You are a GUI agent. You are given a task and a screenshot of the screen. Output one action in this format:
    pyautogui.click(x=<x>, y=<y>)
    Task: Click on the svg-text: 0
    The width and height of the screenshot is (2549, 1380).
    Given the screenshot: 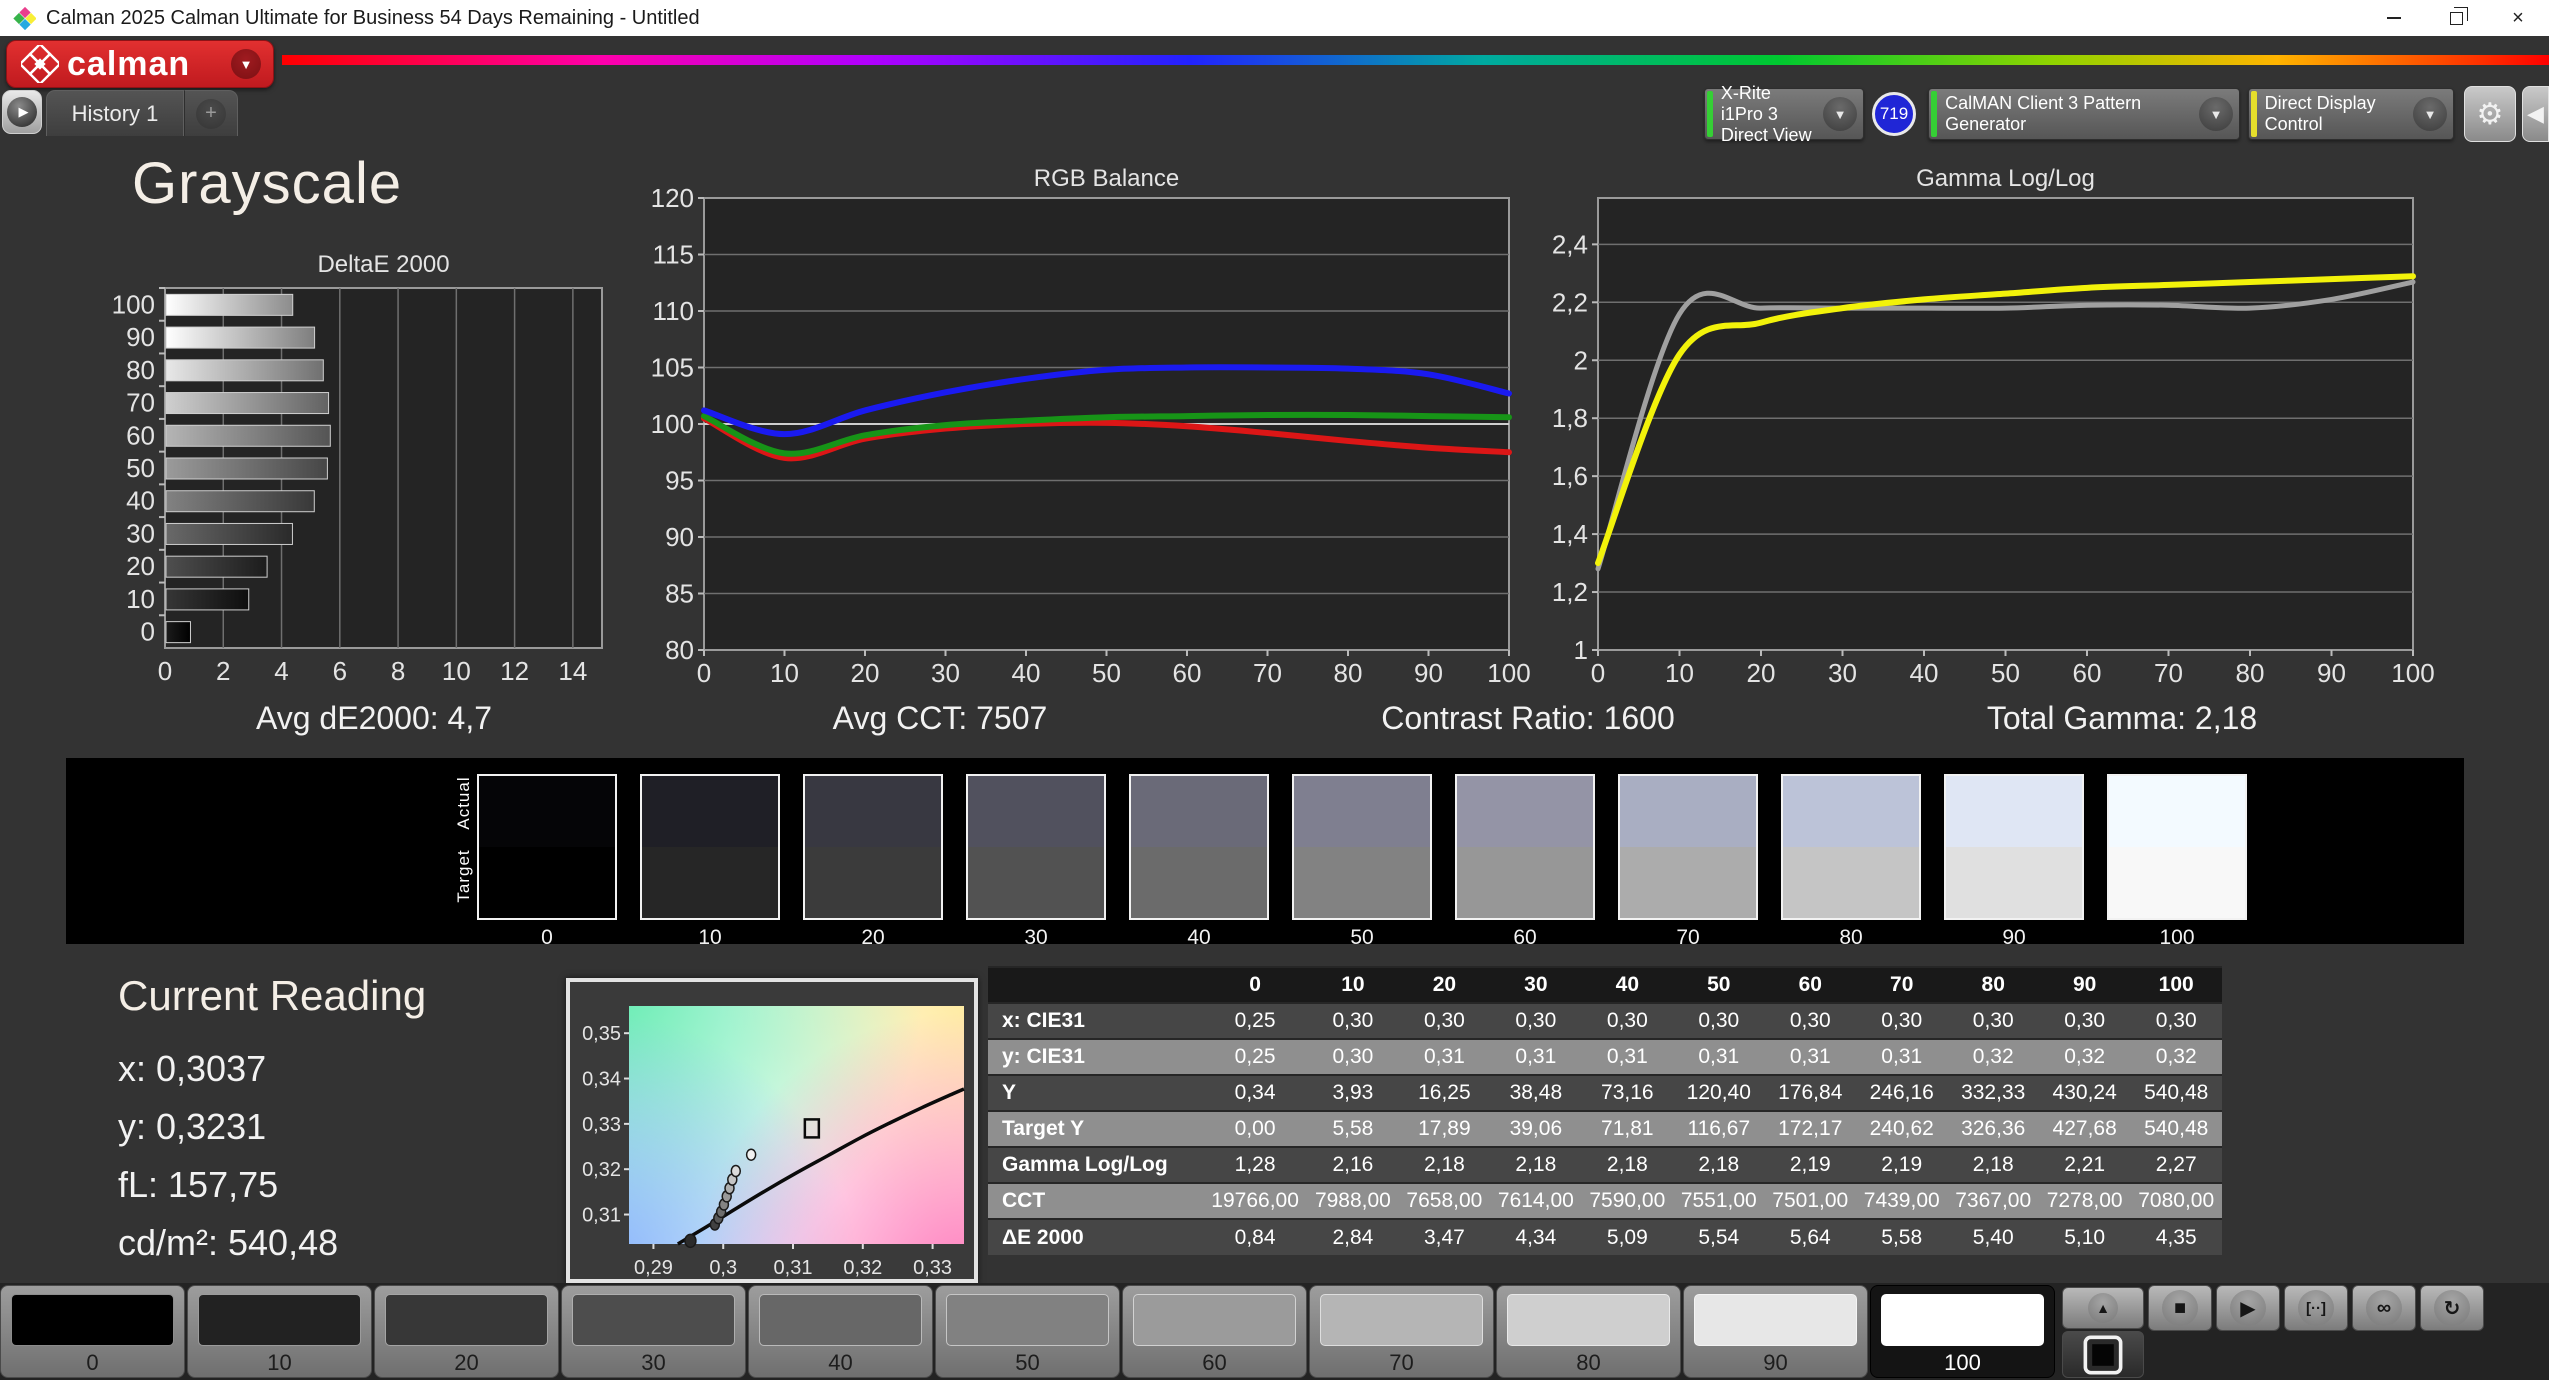 What is the action you would take?
    pyautogui.click(x=165, y=671)
    